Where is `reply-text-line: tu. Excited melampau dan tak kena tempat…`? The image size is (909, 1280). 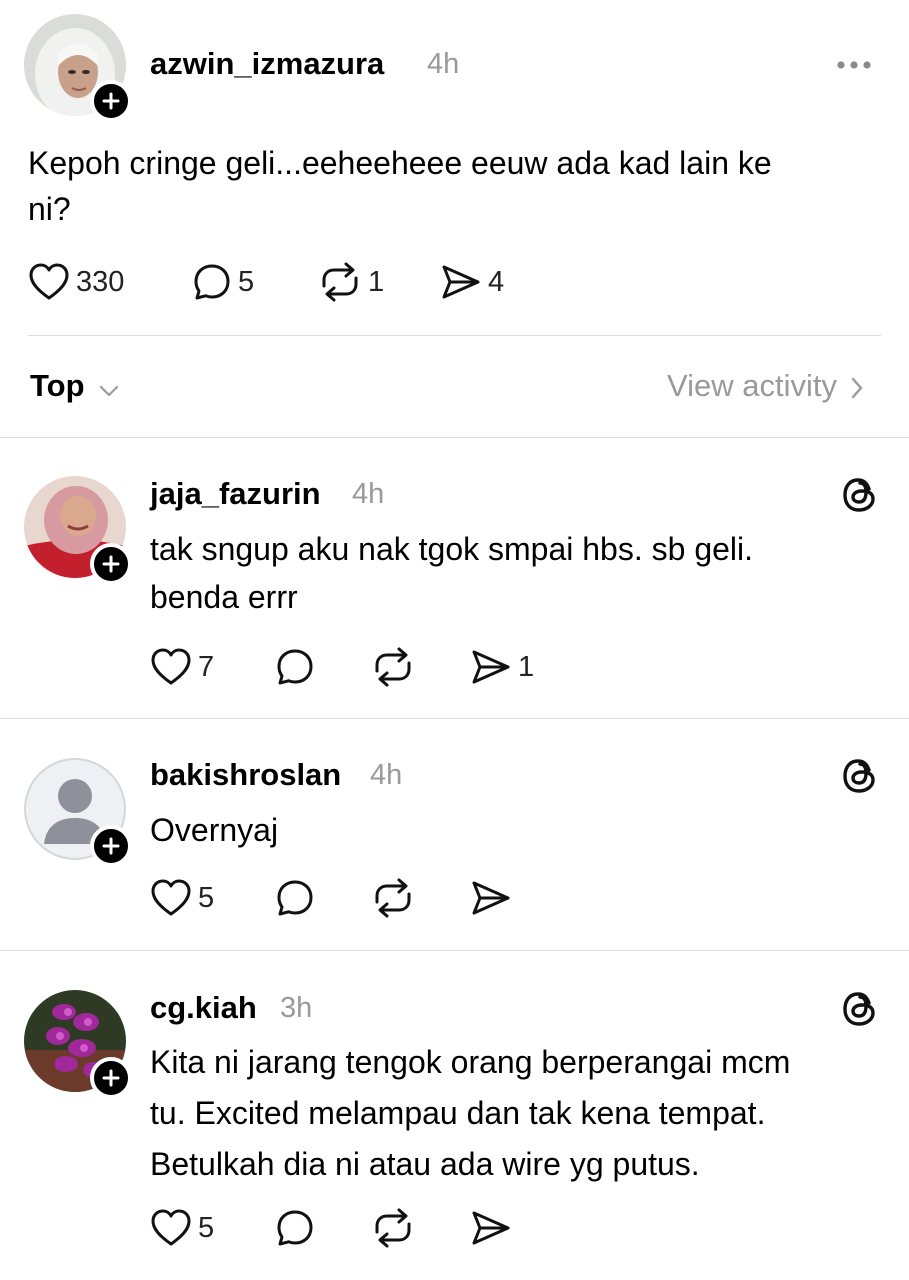
reply-text-line: tu. Excited melampau dan tak kena tempat… is located at coordinates (458, 1113).